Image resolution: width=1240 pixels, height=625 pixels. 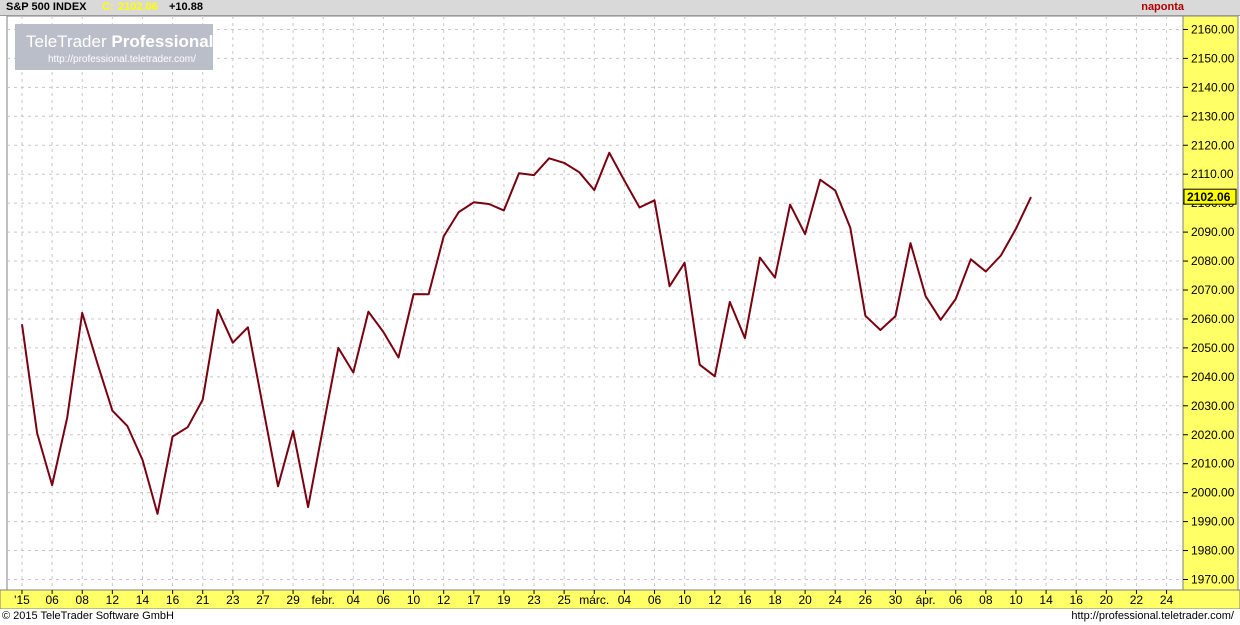 I want to click on x-tick-label: 17, so click(x=474, y=600).